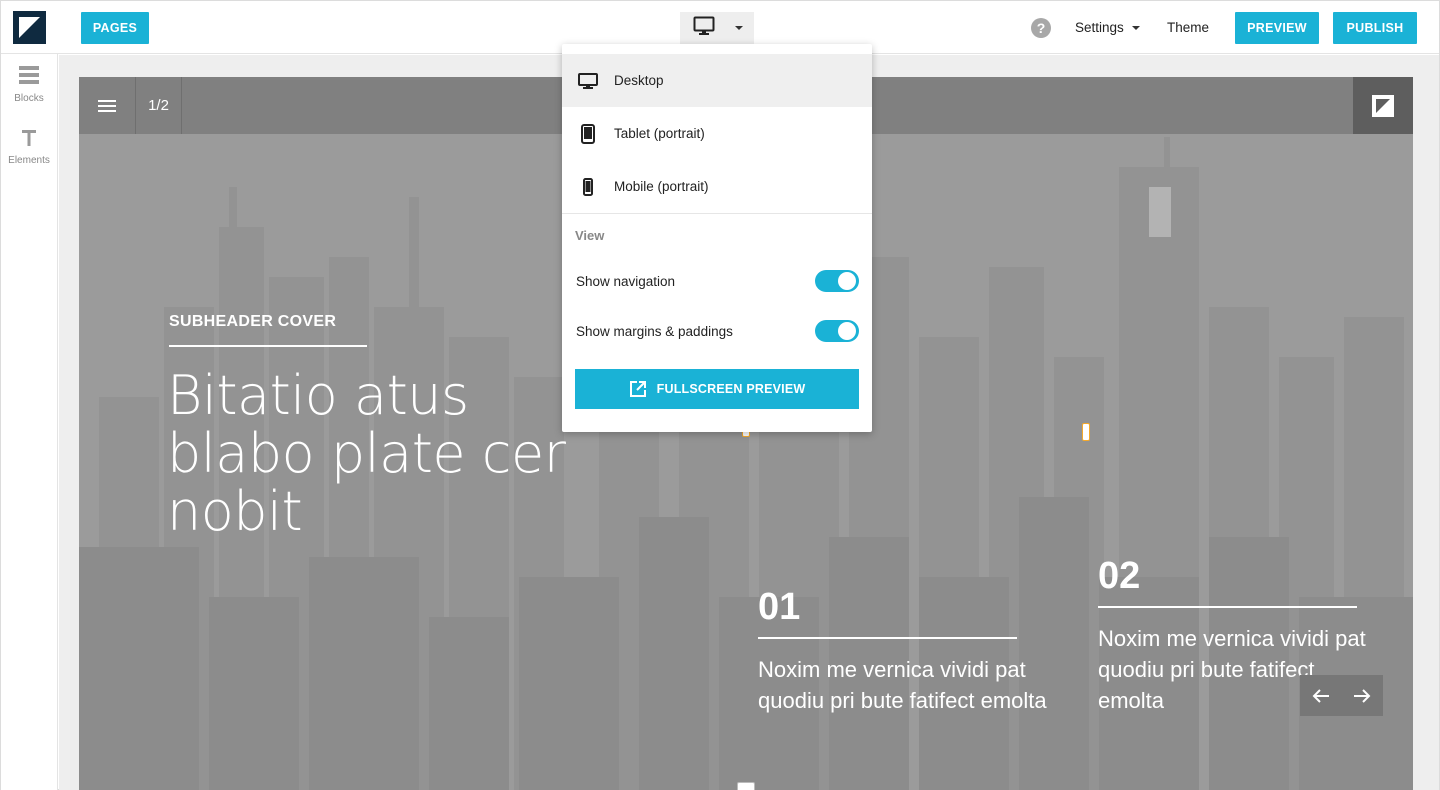 The height and width of the screenshot is (790, 1440). What do you see at coordinates (252, 322) in the screenshot?
I see `subheader-text: SUBHEADER COVER` at bounding box center [252, 322].